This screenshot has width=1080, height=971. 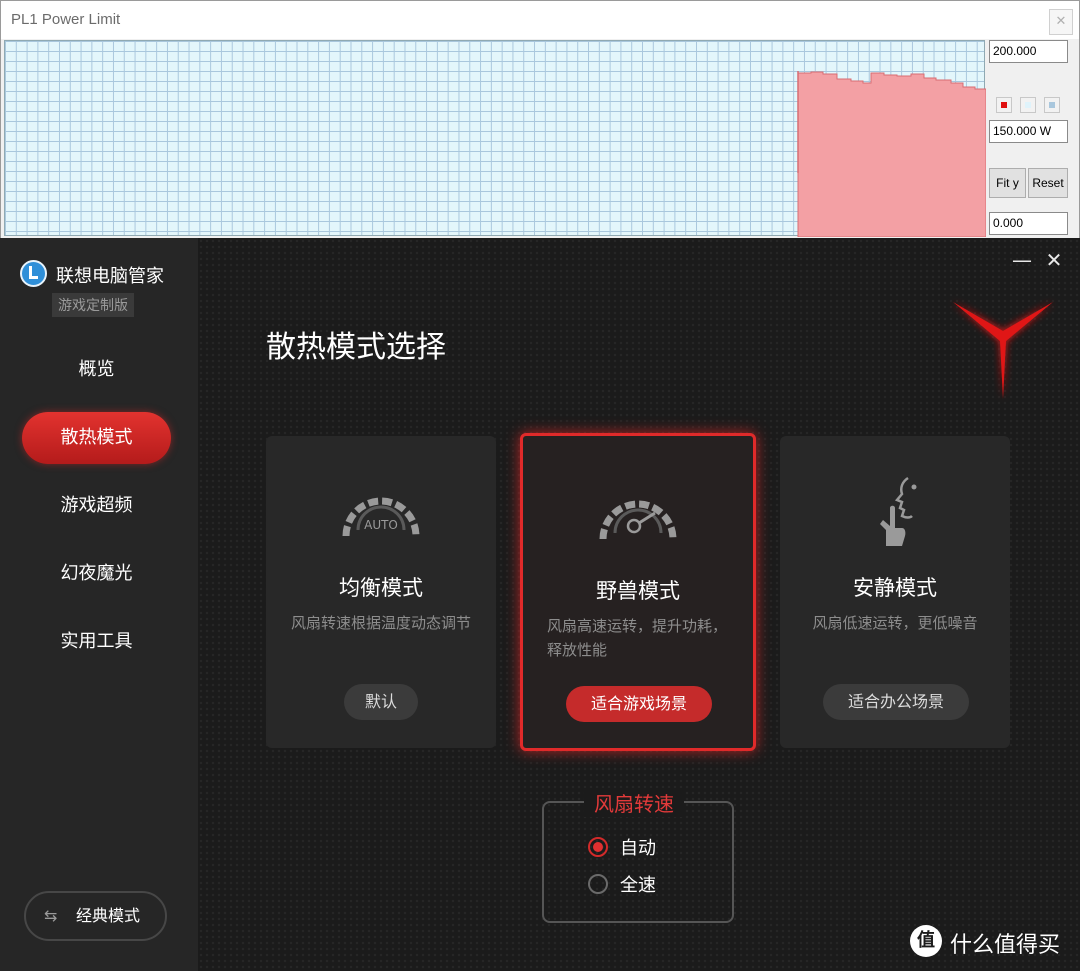 I want to click on page-title: 散热模式选择, so click(x=356, y=347).